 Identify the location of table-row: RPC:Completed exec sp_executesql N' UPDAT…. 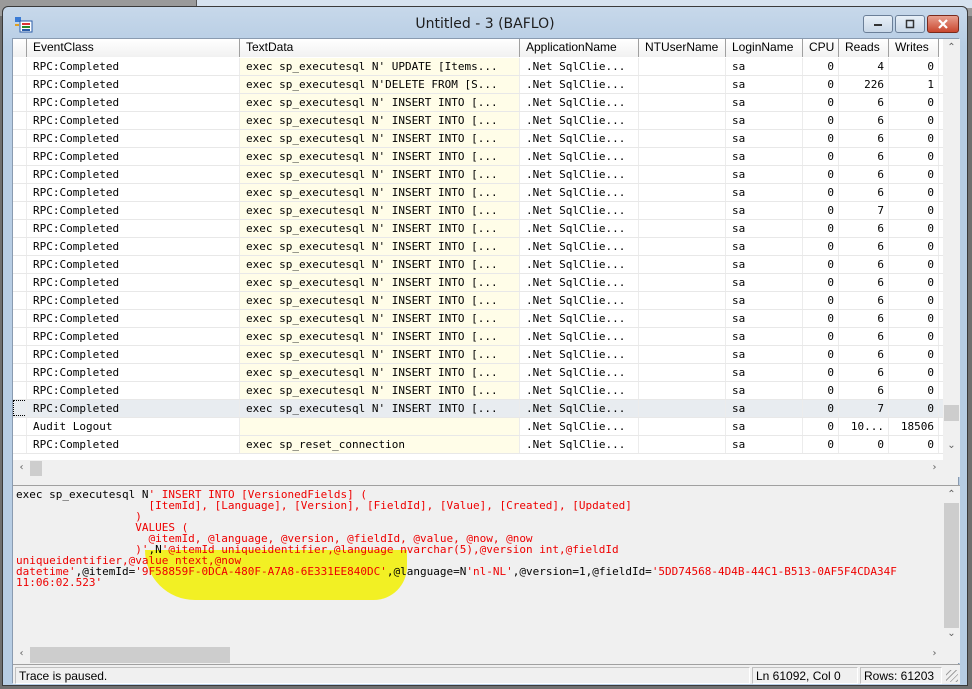
(478, 67).